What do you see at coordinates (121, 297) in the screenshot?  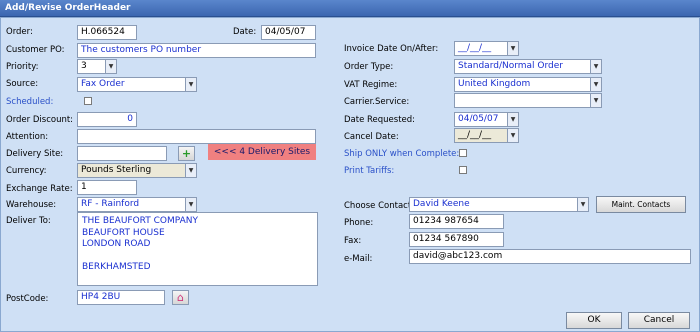 I see `postcode-field: HP4 2BU` at bounding box center [121, 297].